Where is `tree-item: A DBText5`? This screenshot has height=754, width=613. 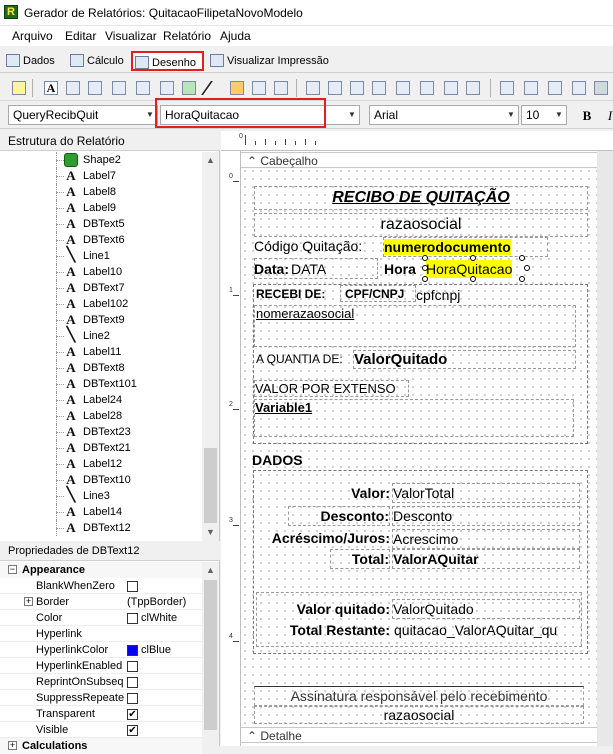 tree-item: A DBText5 is located at coordinates (100, 224).